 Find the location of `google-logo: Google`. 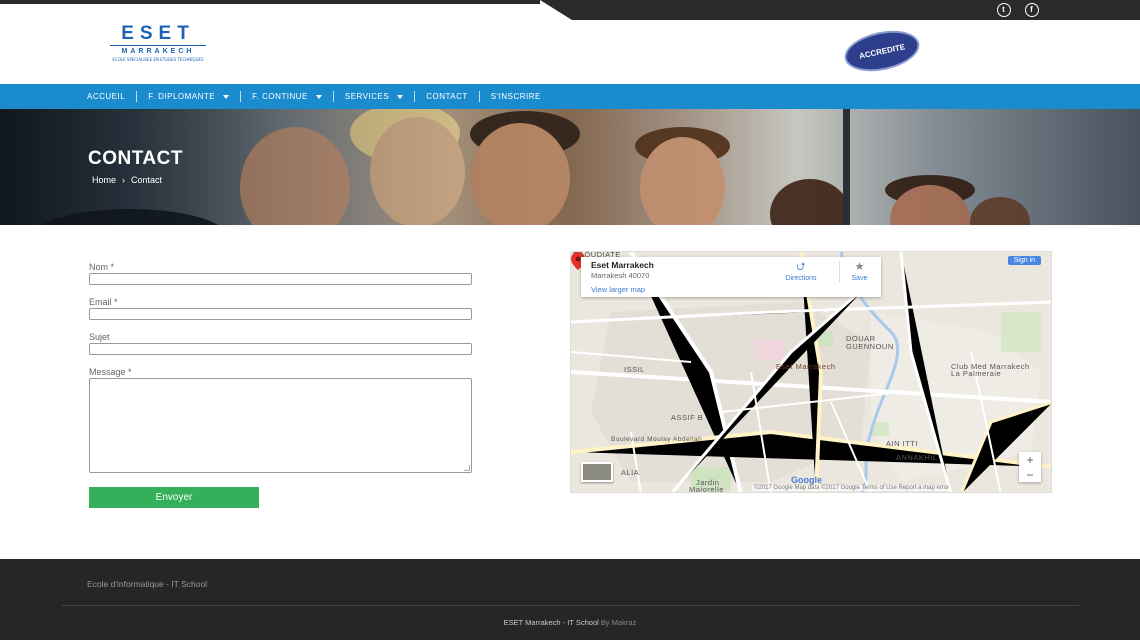

google-logo: Google is located at coordinates (806, 480).